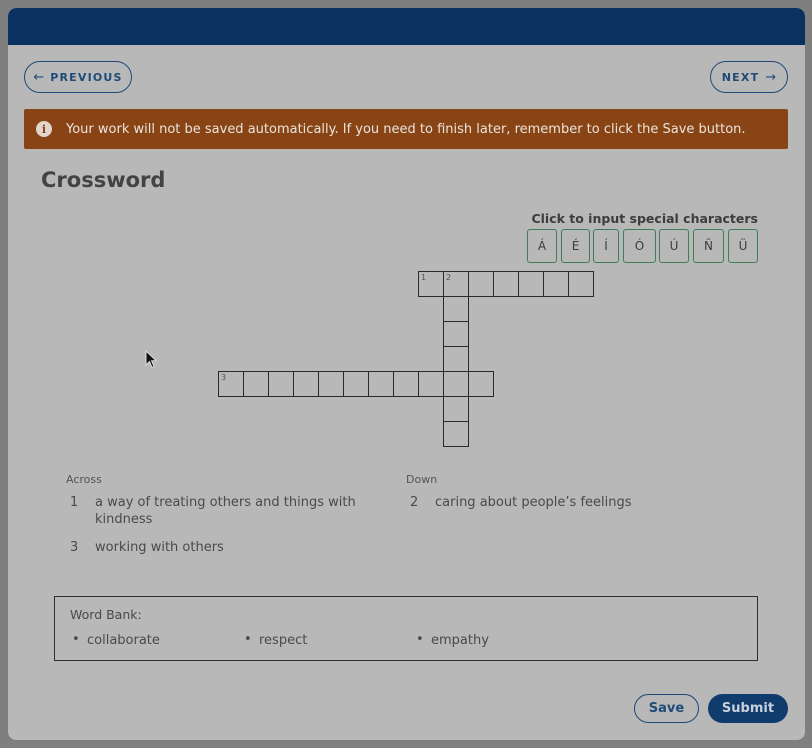 The image size is (812, 748). I want to click on mouse-pointer-icon, so click(151, 359).